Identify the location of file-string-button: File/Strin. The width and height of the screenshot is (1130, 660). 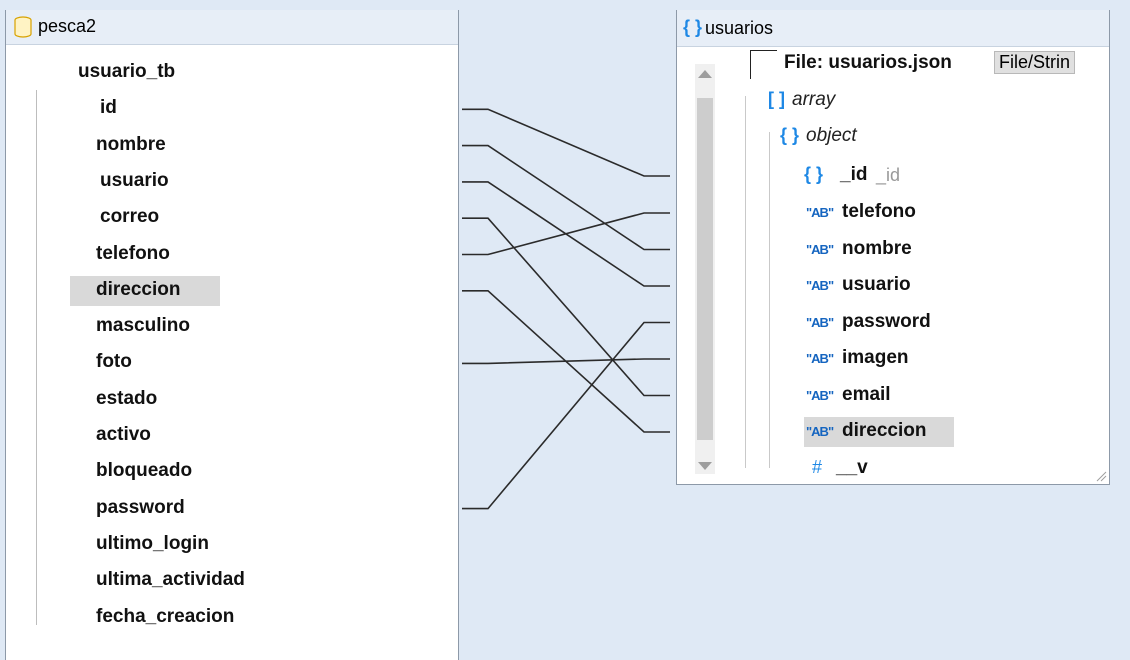
(1035, 62).